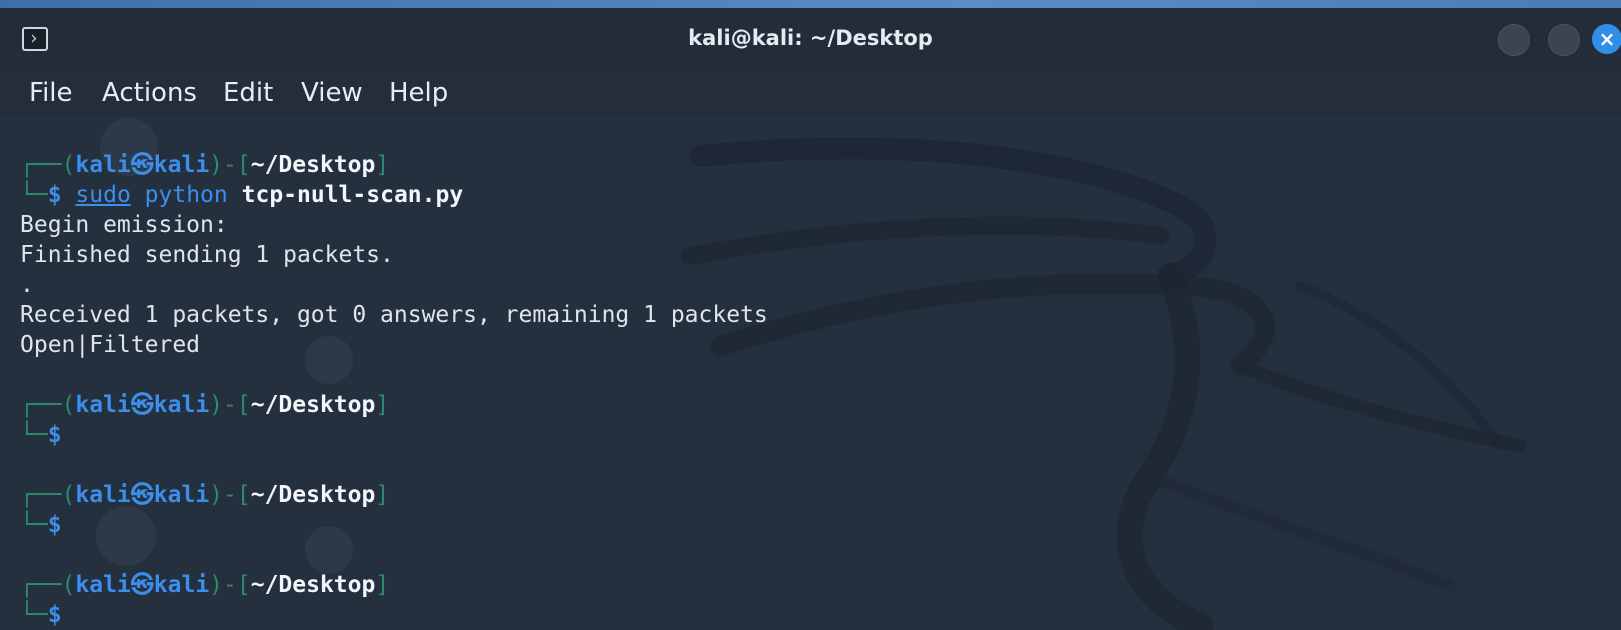 This screenshot has height=630, width=1621. Describe the element at coordinates (810, 93) in the screenshot. I see `menu-bar: File Actions Edit View Help` at that location.